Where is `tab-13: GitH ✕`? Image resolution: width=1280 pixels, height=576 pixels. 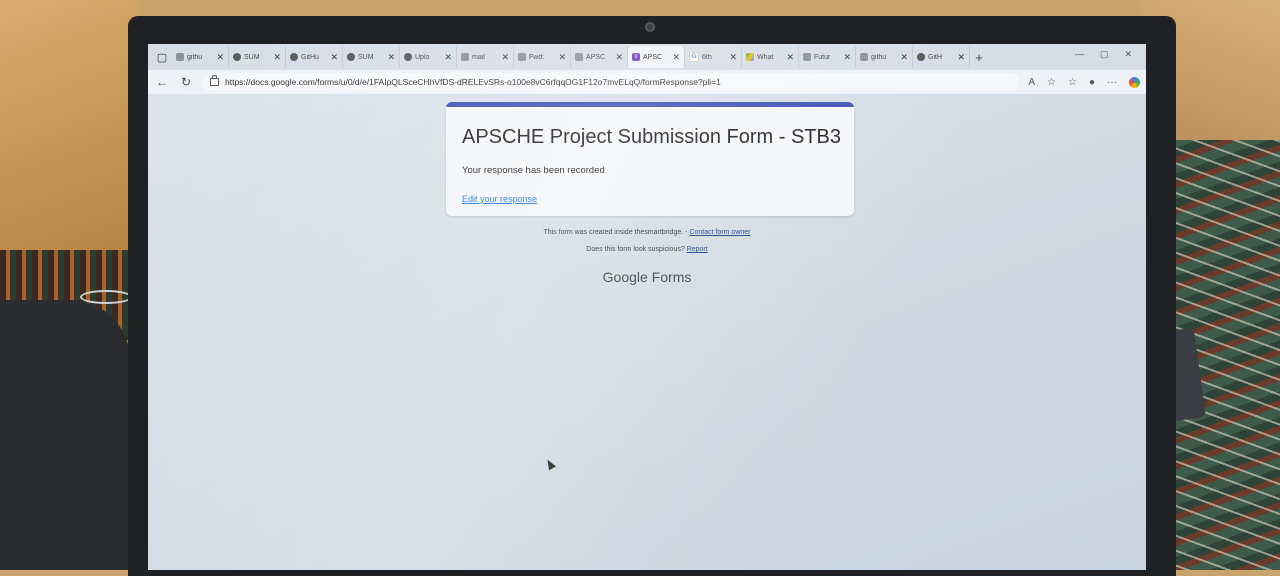
tab-13: GitH ✕ is located at coordinates (941, 57).